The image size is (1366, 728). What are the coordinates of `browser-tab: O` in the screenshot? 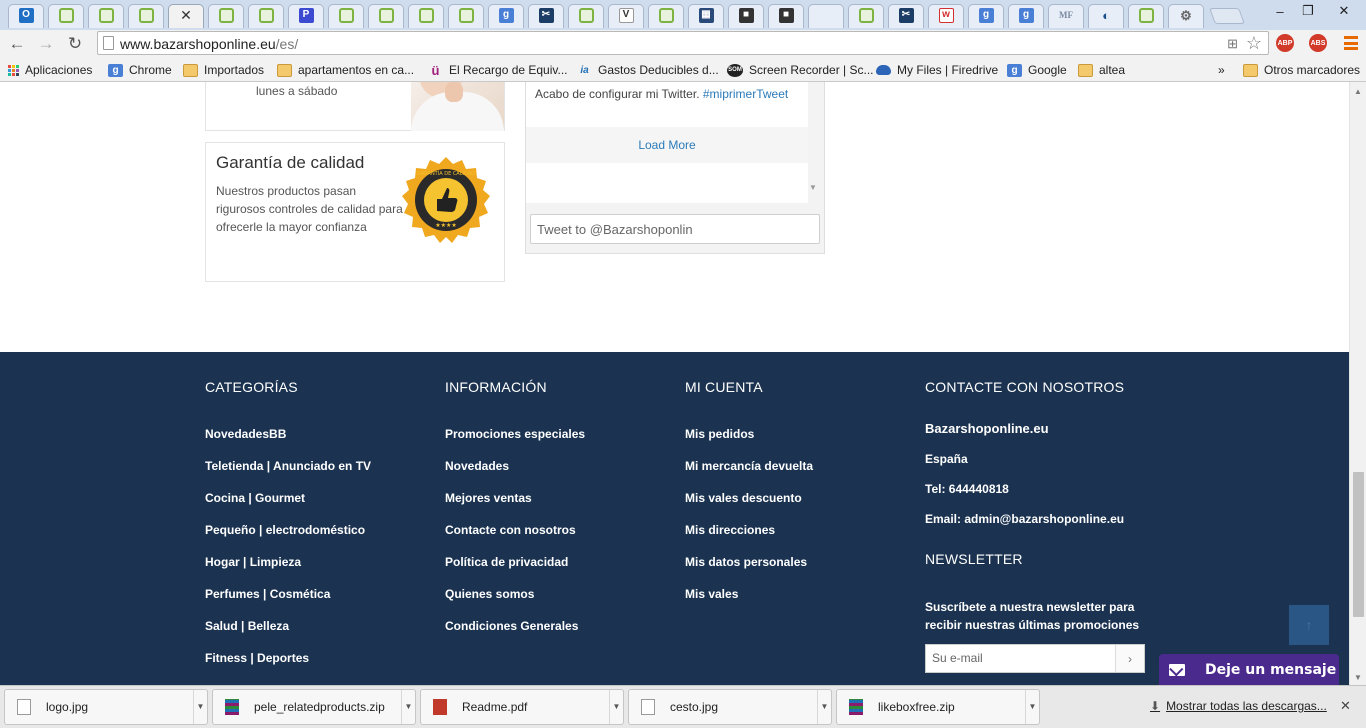 It's located at (26, 15).